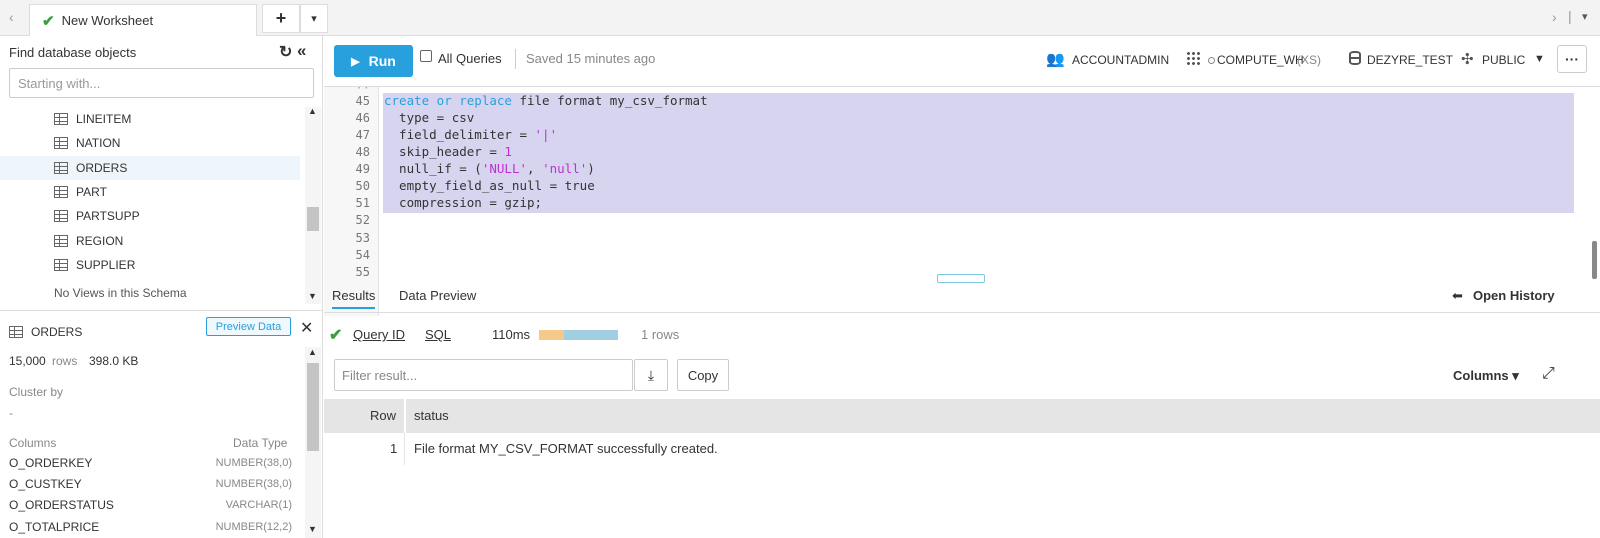  Describe the element at coordinates (535, 168) in the screenshot. I see `code-text: ,` at that location.